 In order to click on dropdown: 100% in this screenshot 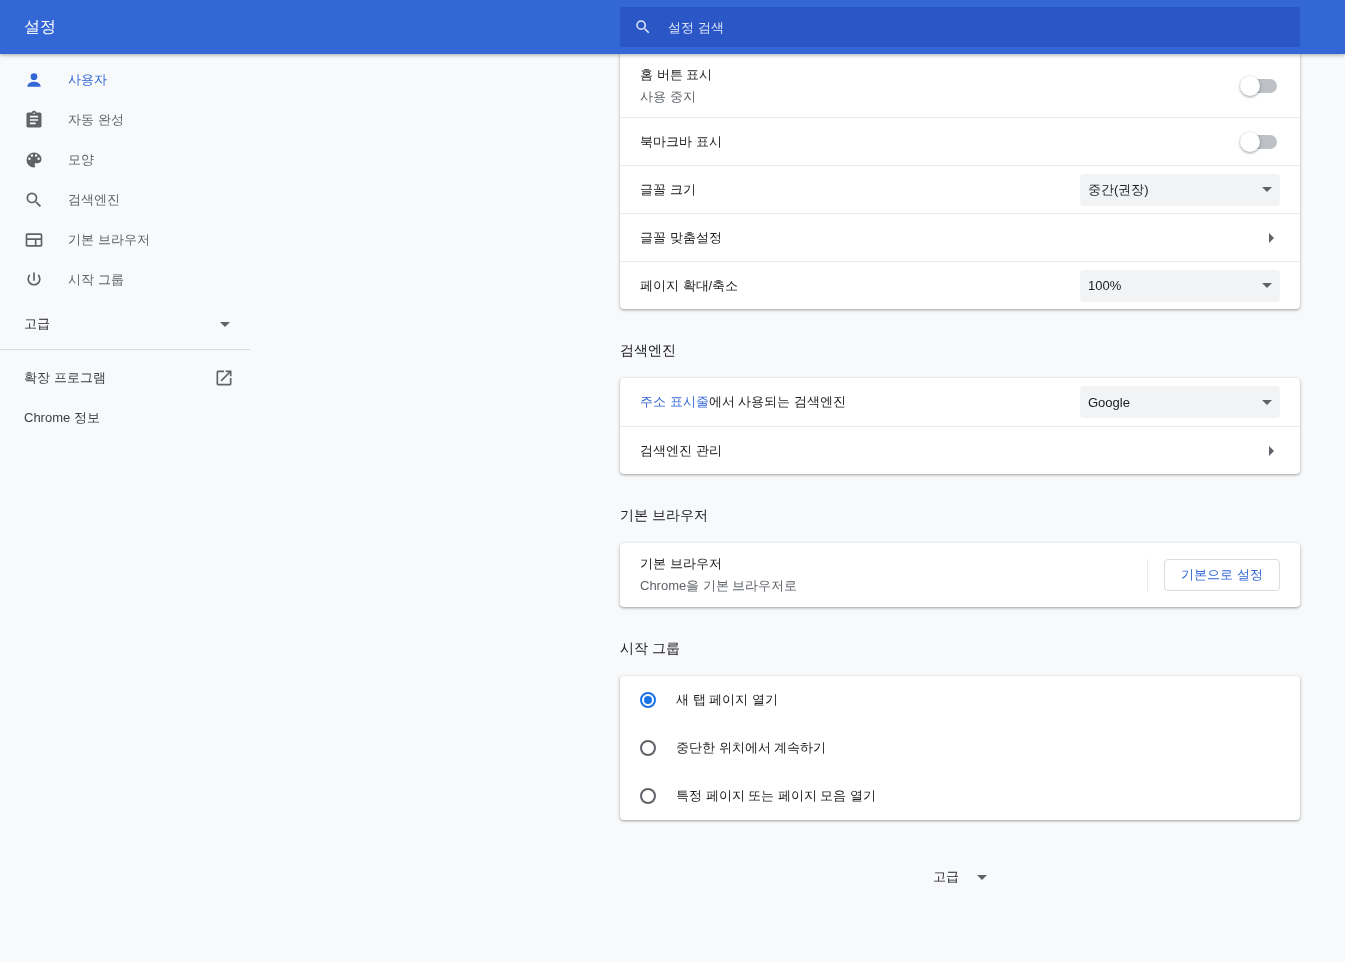, I will do `click(1180, 285)`.